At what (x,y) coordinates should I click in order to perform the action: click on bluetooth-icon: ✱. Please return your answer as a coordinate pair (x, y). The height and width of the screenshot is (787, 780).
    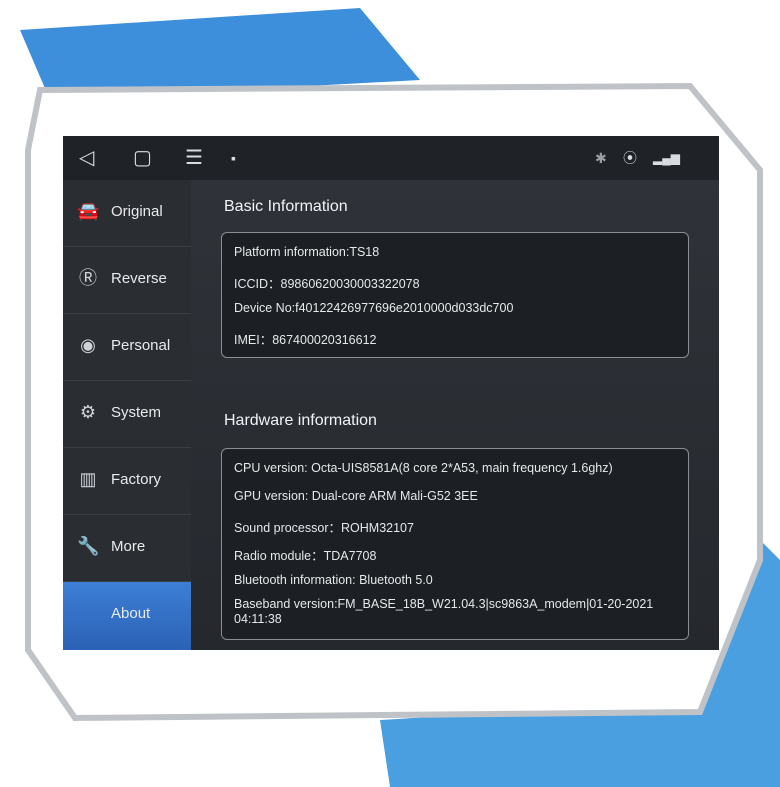
    Looking at the image, I should click on (601, 158).